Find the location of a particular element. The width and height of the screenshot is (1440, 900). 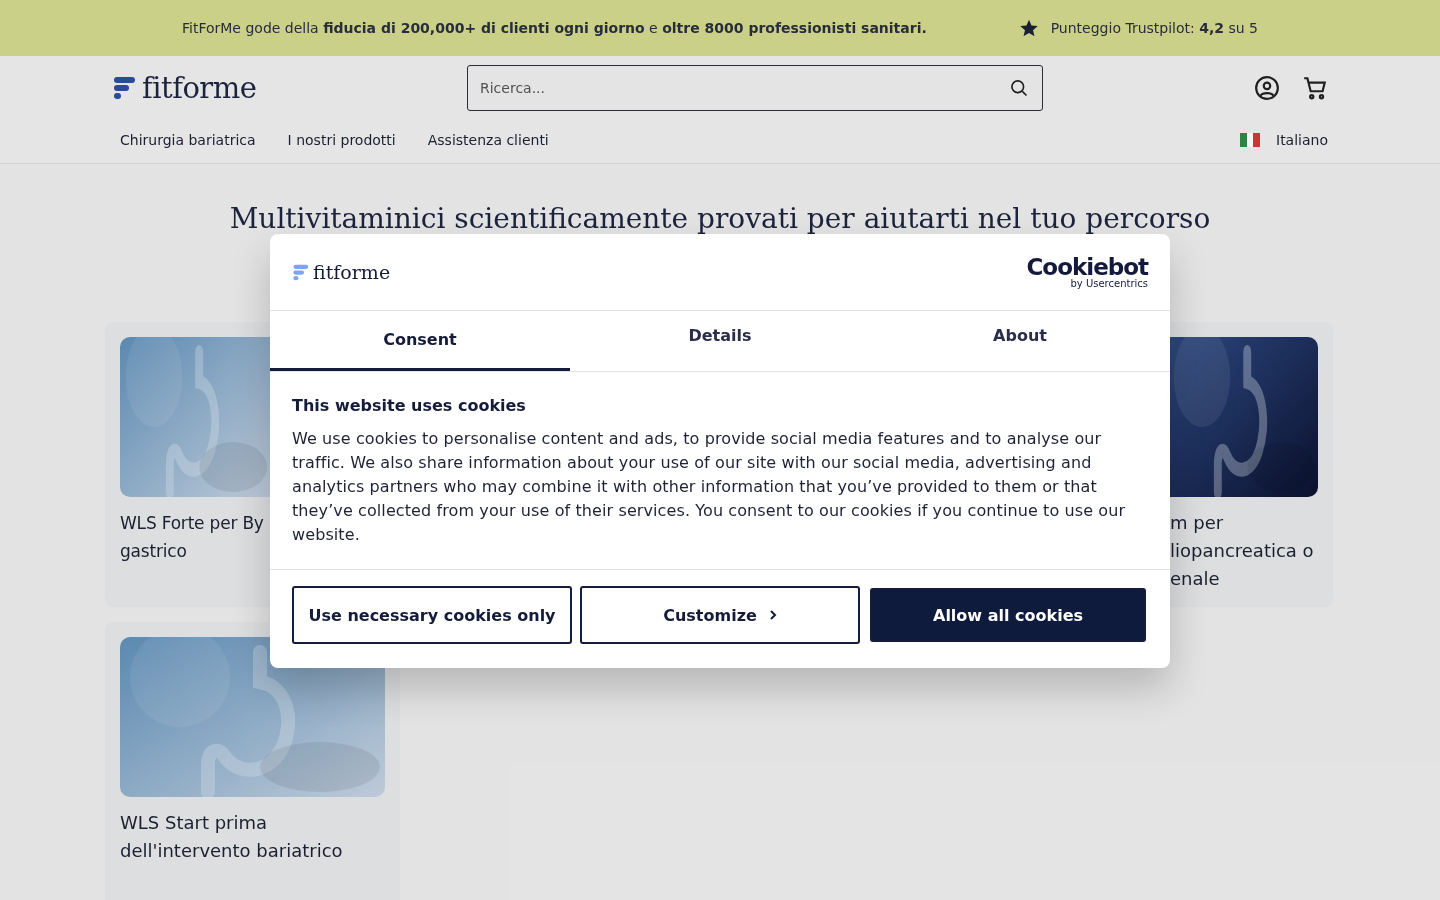

trustpilot-rating: Punteggio Trustpilot: 4,2 su 5 is located at coordinates (1154, 28).